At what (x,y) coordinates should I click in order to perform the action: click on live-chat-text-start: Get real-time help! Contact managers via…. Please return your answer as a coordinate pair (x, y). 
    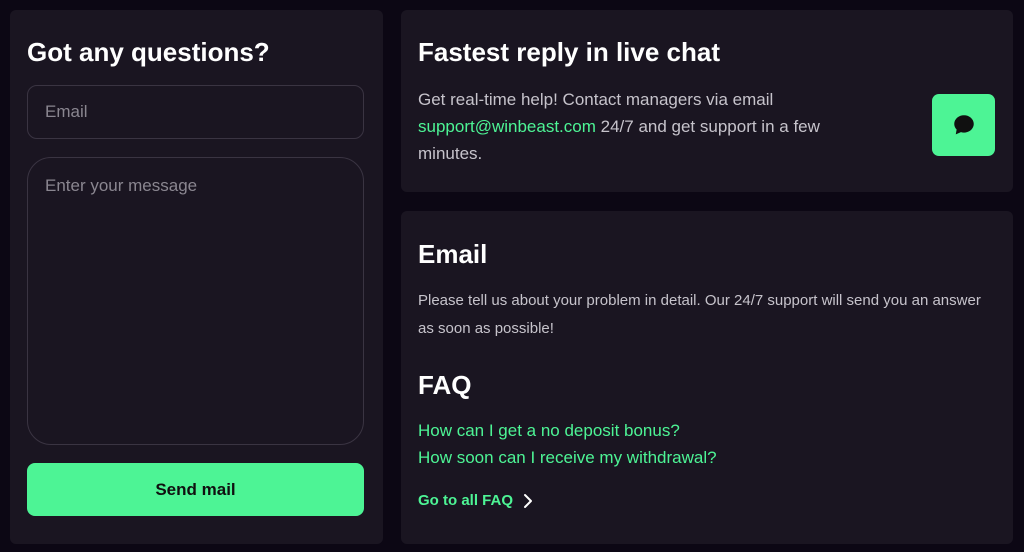
    Looking at the image, I should click on (596, 99).